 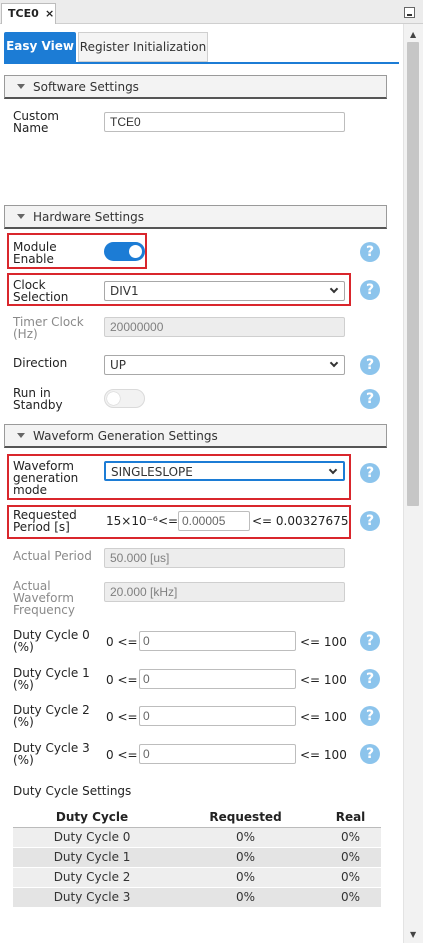 I want to click on module-enable-toggle, so click(x=124, y=251).